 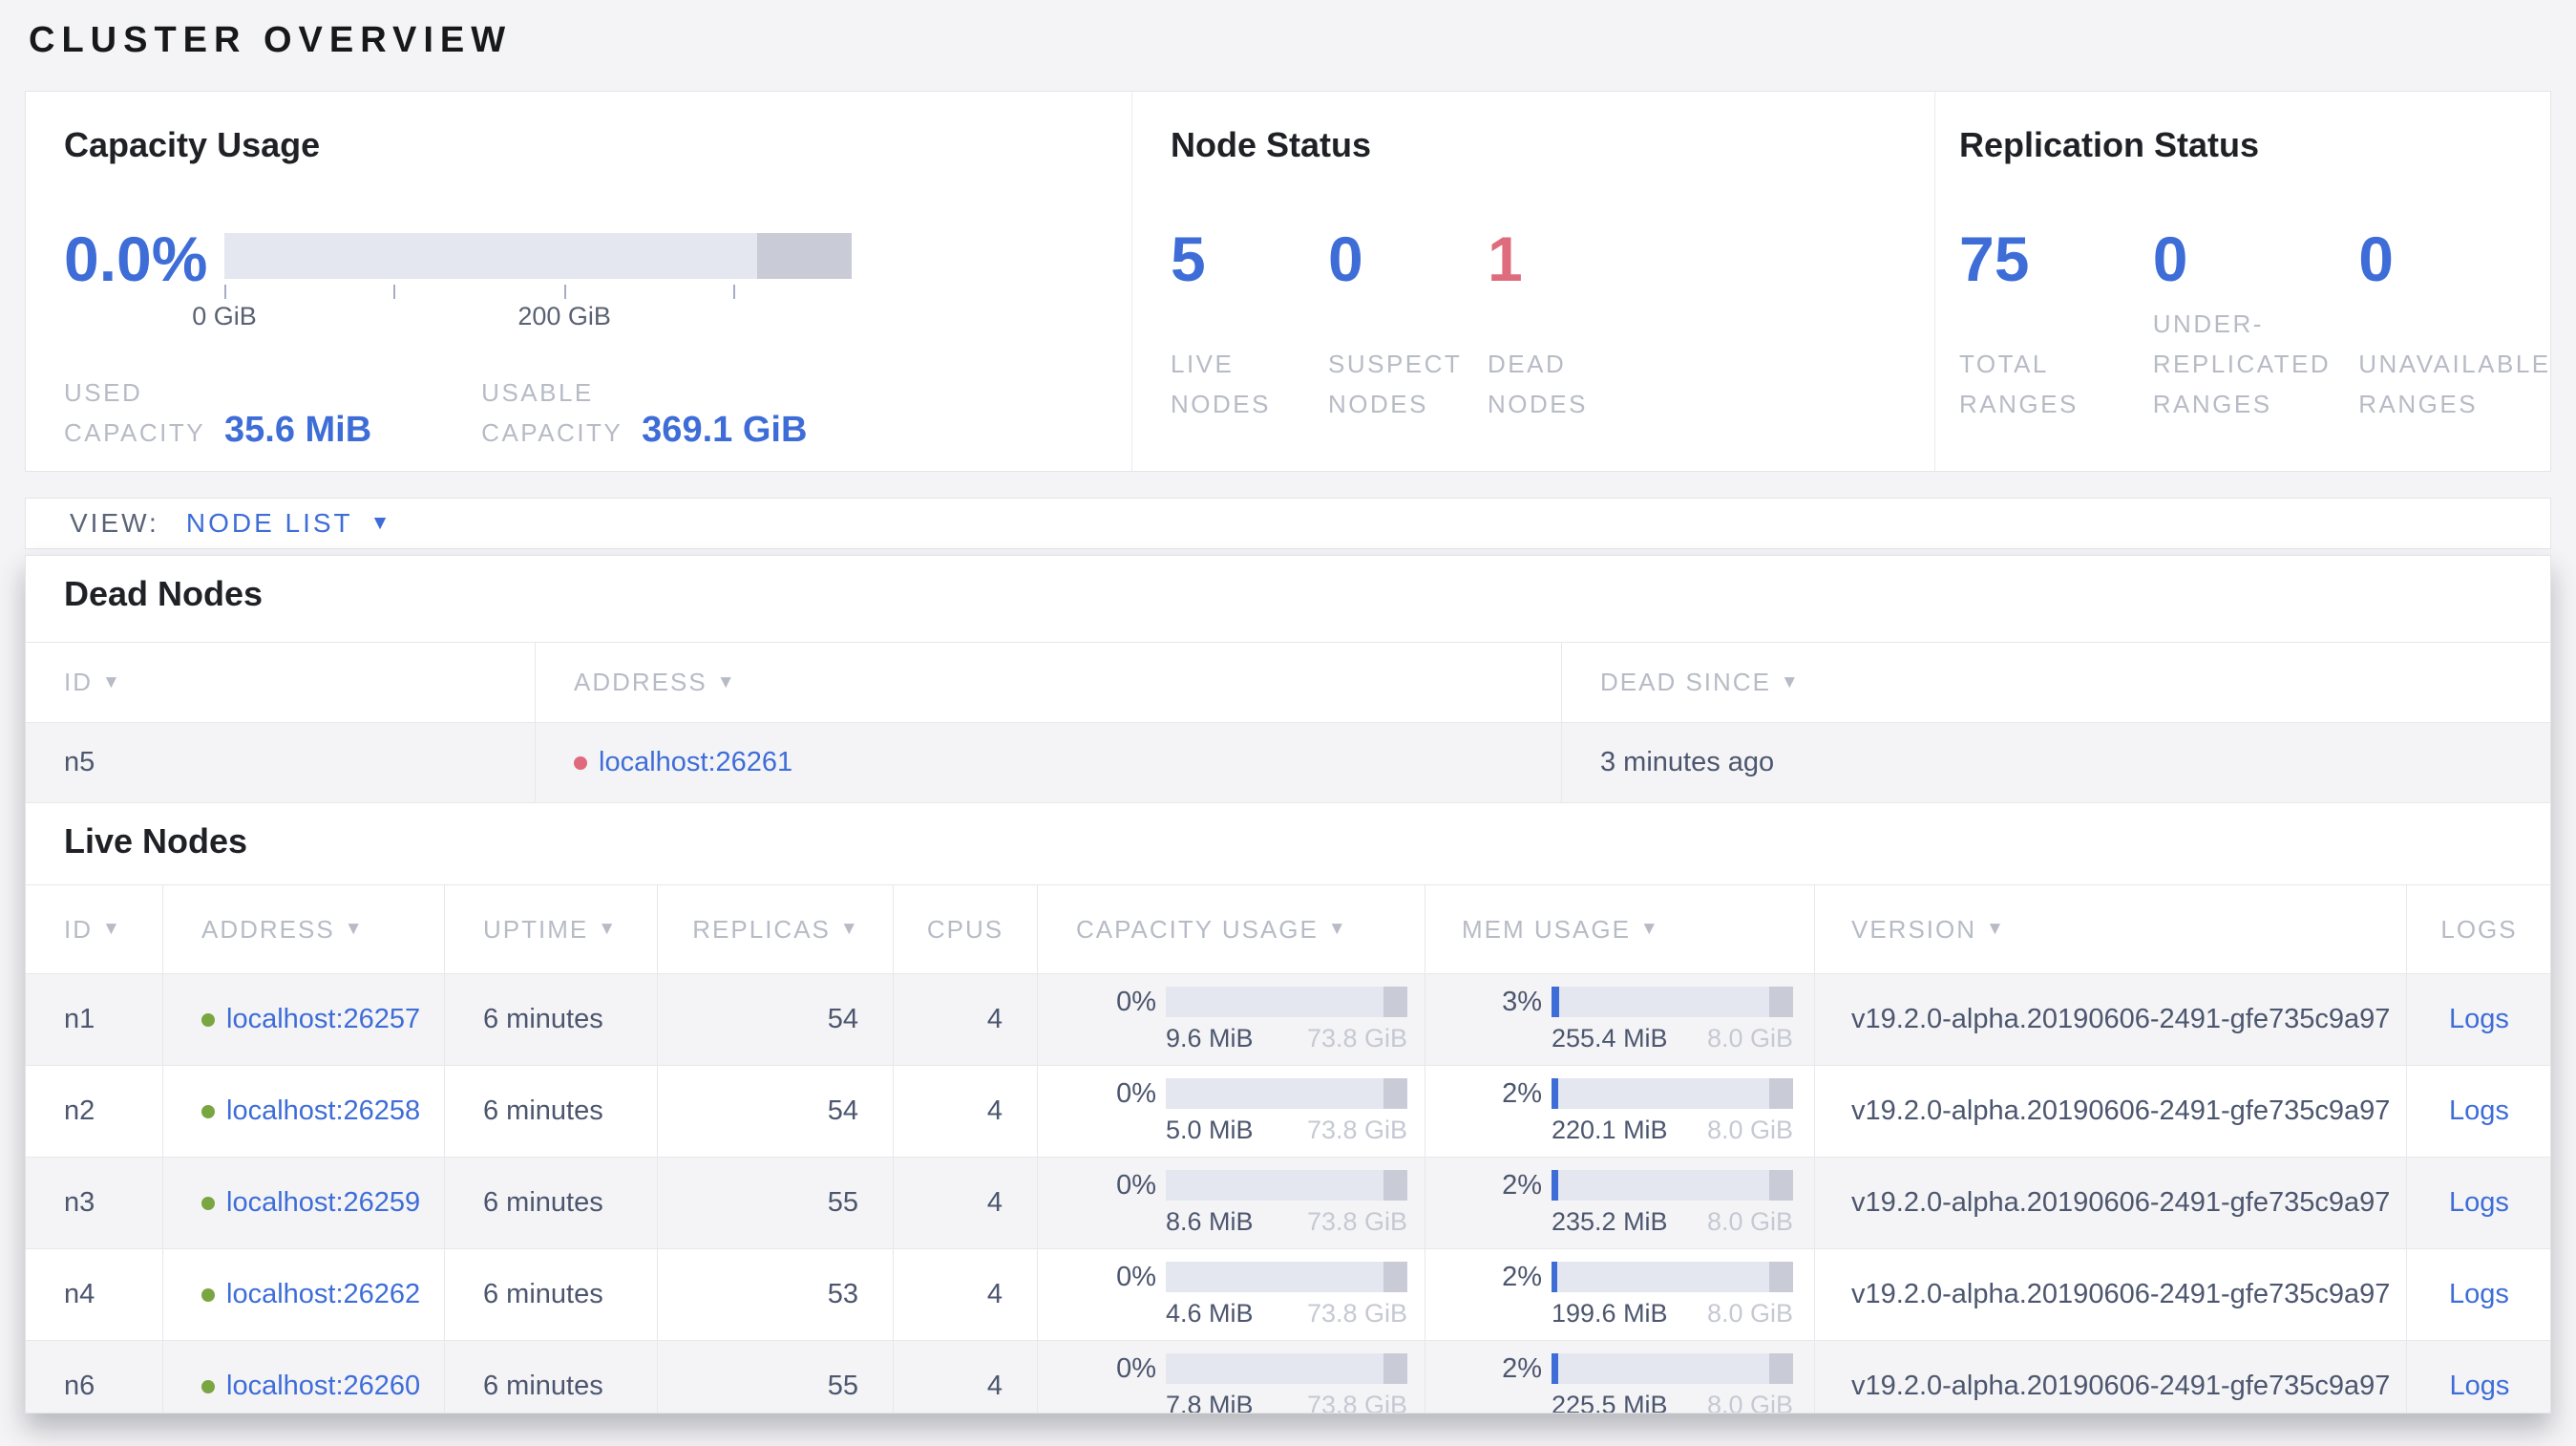 I want to click on dead-nodes-count: 1, so click(x=1505, y=259).